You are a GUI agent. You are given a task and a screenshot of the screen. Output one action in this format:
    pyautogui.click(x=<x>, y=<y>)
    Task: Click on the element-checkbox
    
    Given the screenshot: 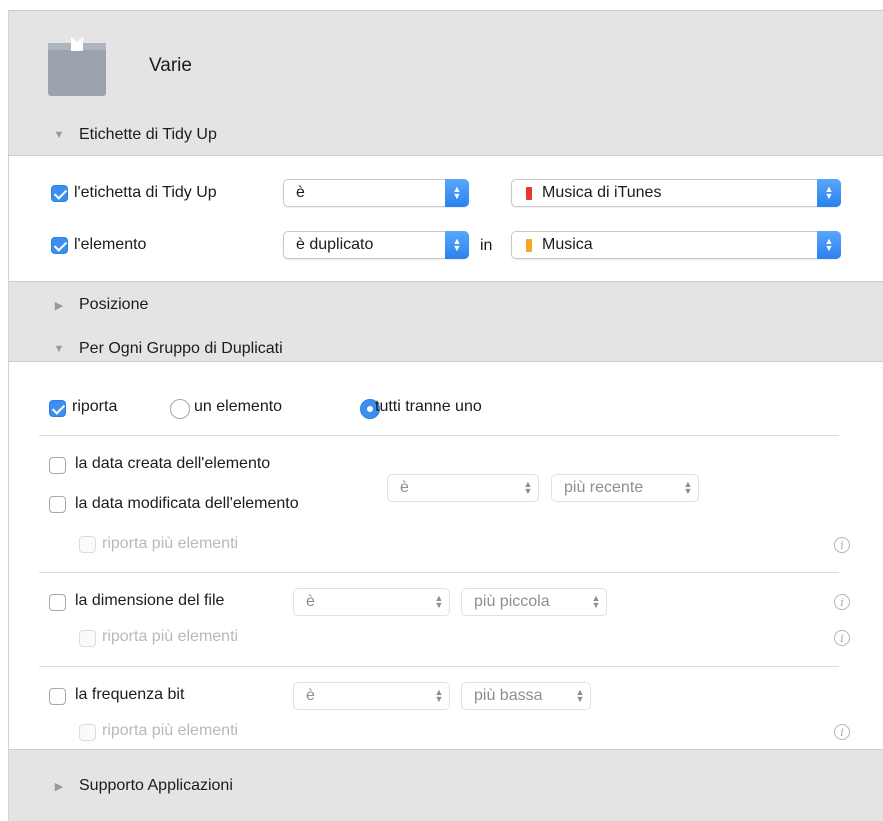 What is the action you would take?
    pyautogui.click(x=59, y=245)
    